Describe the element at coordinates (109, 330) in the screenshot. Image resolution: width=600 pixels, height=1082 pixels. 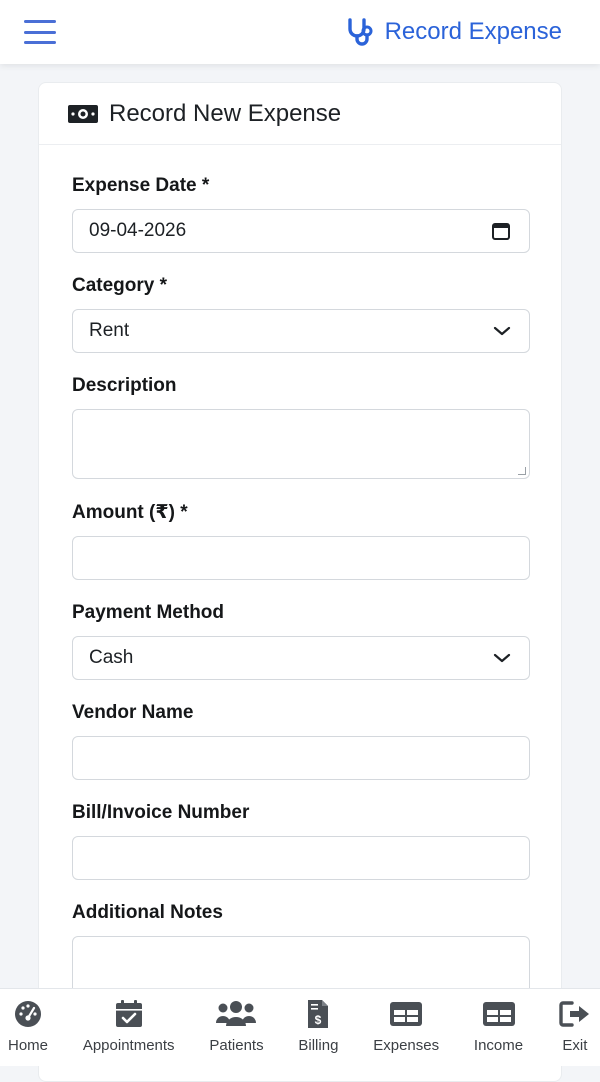
I see `category-value: Rent` at that location.